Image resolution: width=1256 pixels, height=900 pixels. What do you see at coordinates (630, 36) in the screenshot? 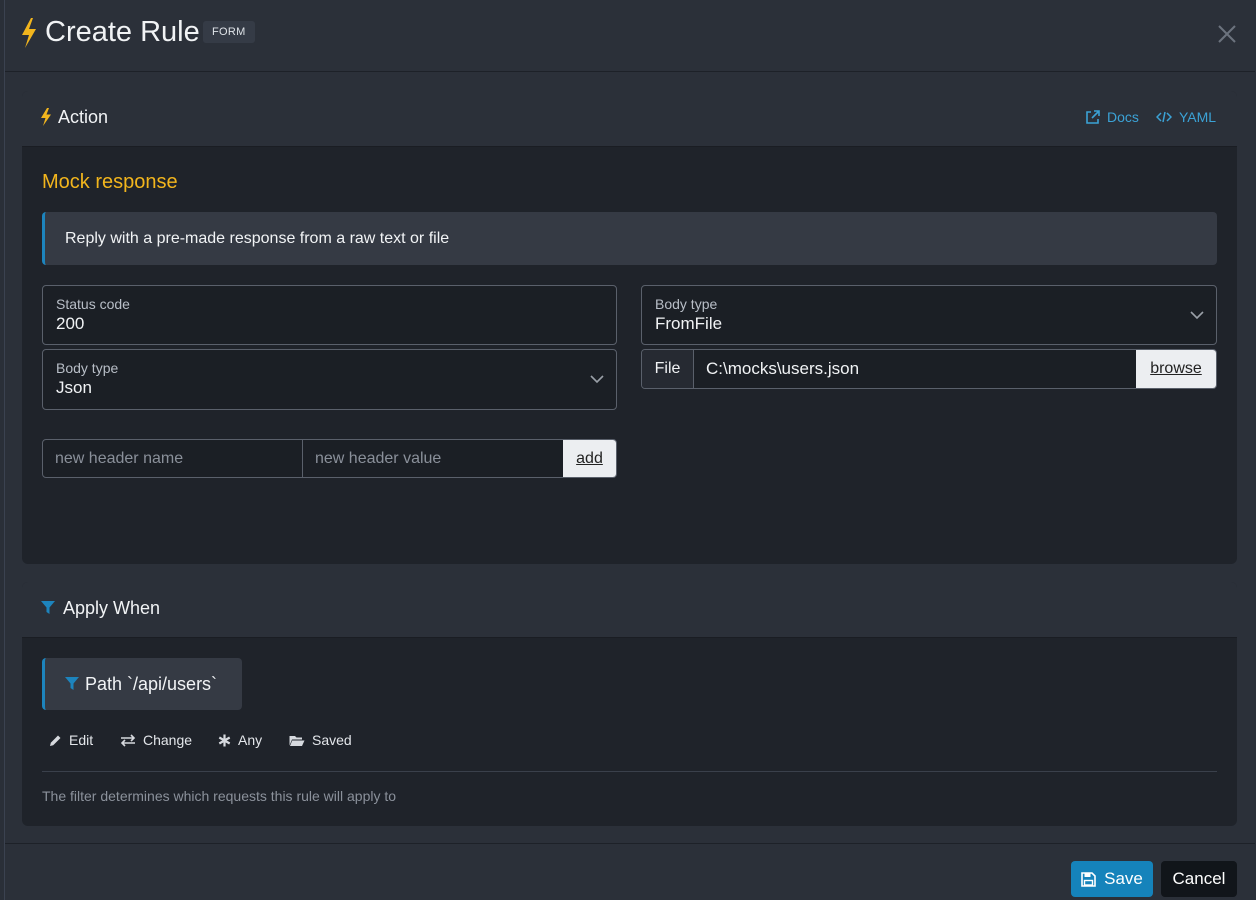
I see `modal-header: Create Rule FORM` at bounding box center [630, 36].